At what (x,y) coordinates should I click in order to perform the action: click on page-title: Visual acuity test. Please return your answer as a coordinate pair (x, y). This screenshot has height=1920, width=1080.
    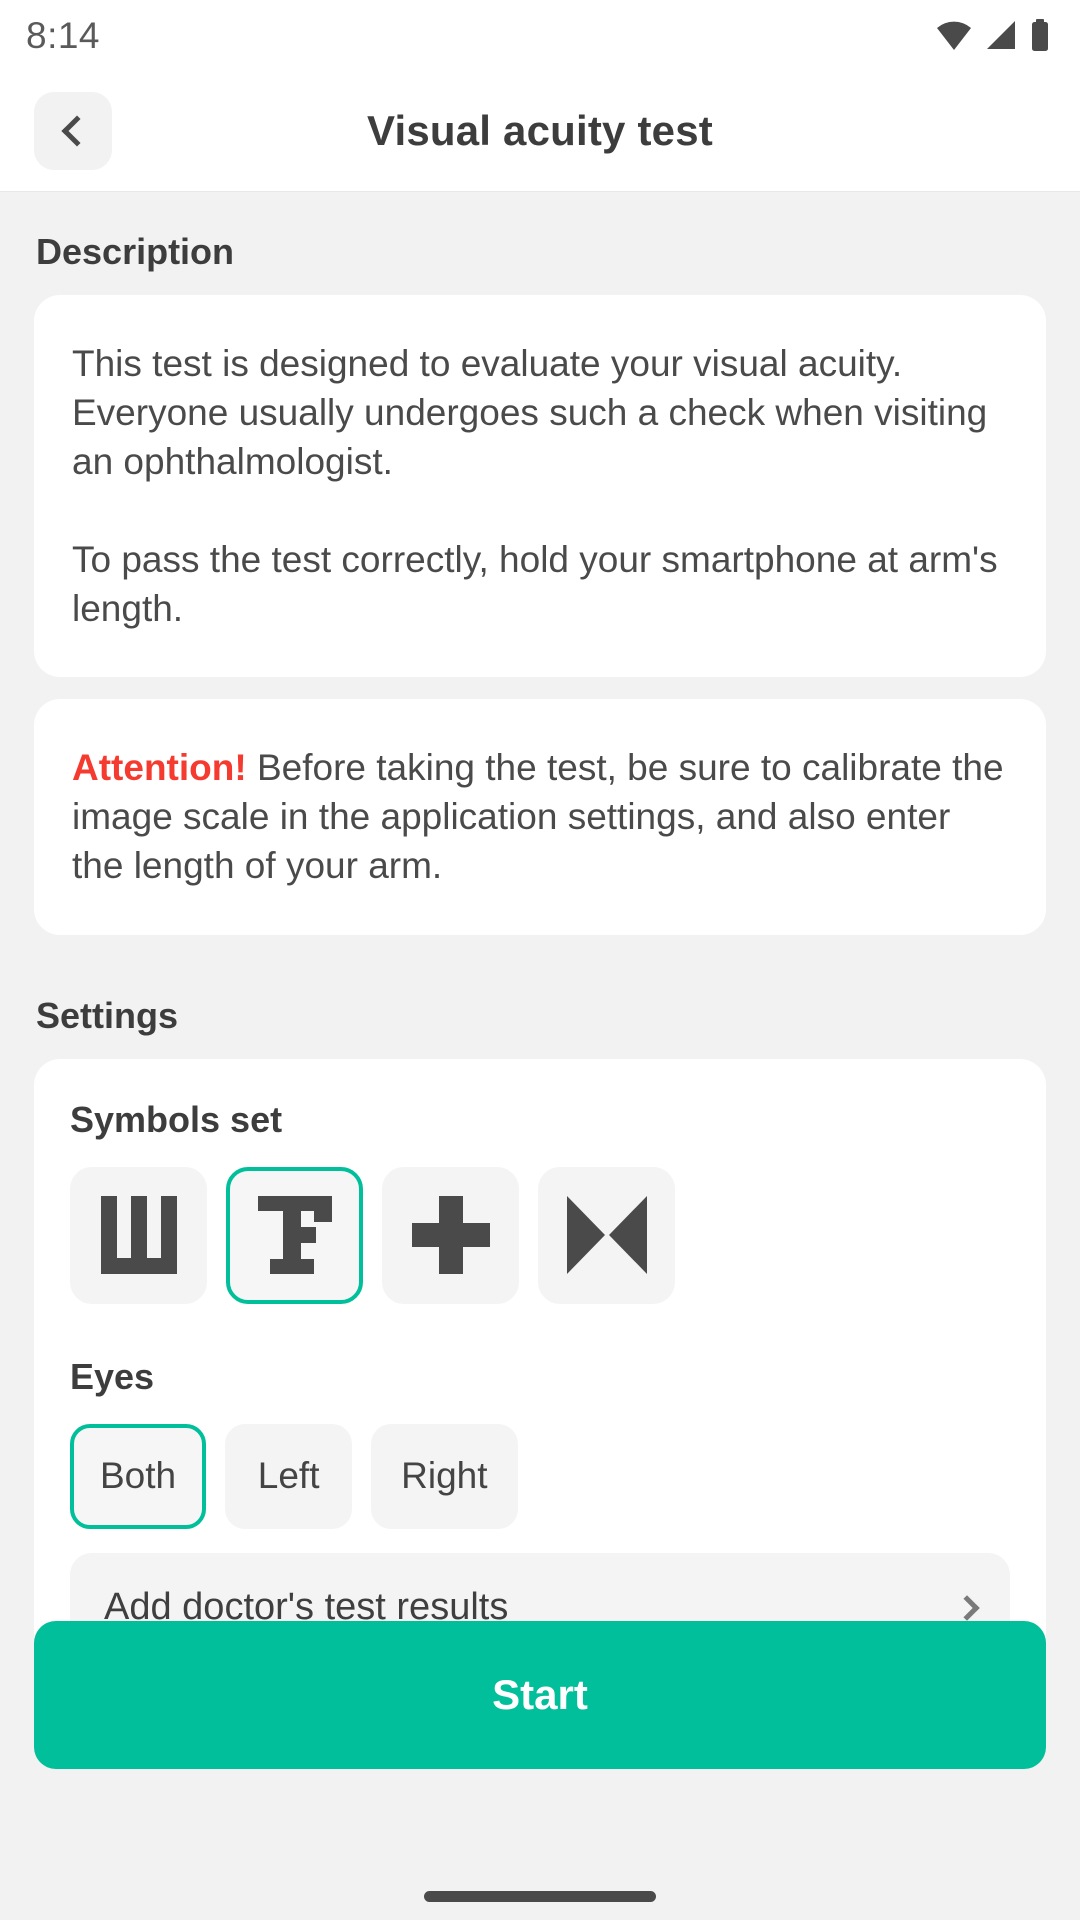
    Looking at the image, I should click on (540, 130).